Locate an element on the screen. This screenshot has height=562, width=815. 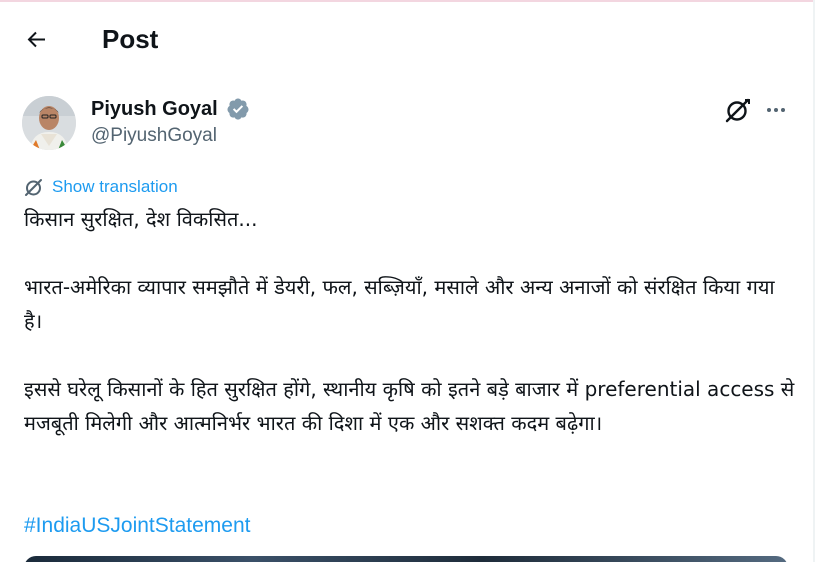
verified-badge-icon is located at coordinates (238, 109).